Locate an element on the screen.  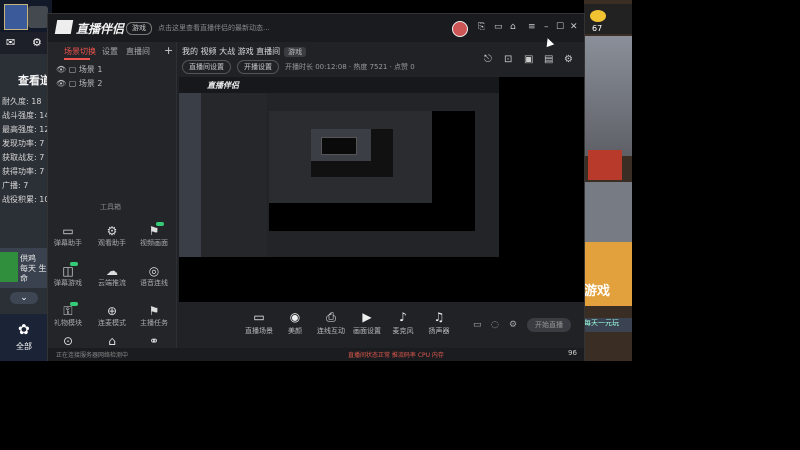
tool-danmu: ▭ 弹幕助手 is located at coordinates (68, 236).